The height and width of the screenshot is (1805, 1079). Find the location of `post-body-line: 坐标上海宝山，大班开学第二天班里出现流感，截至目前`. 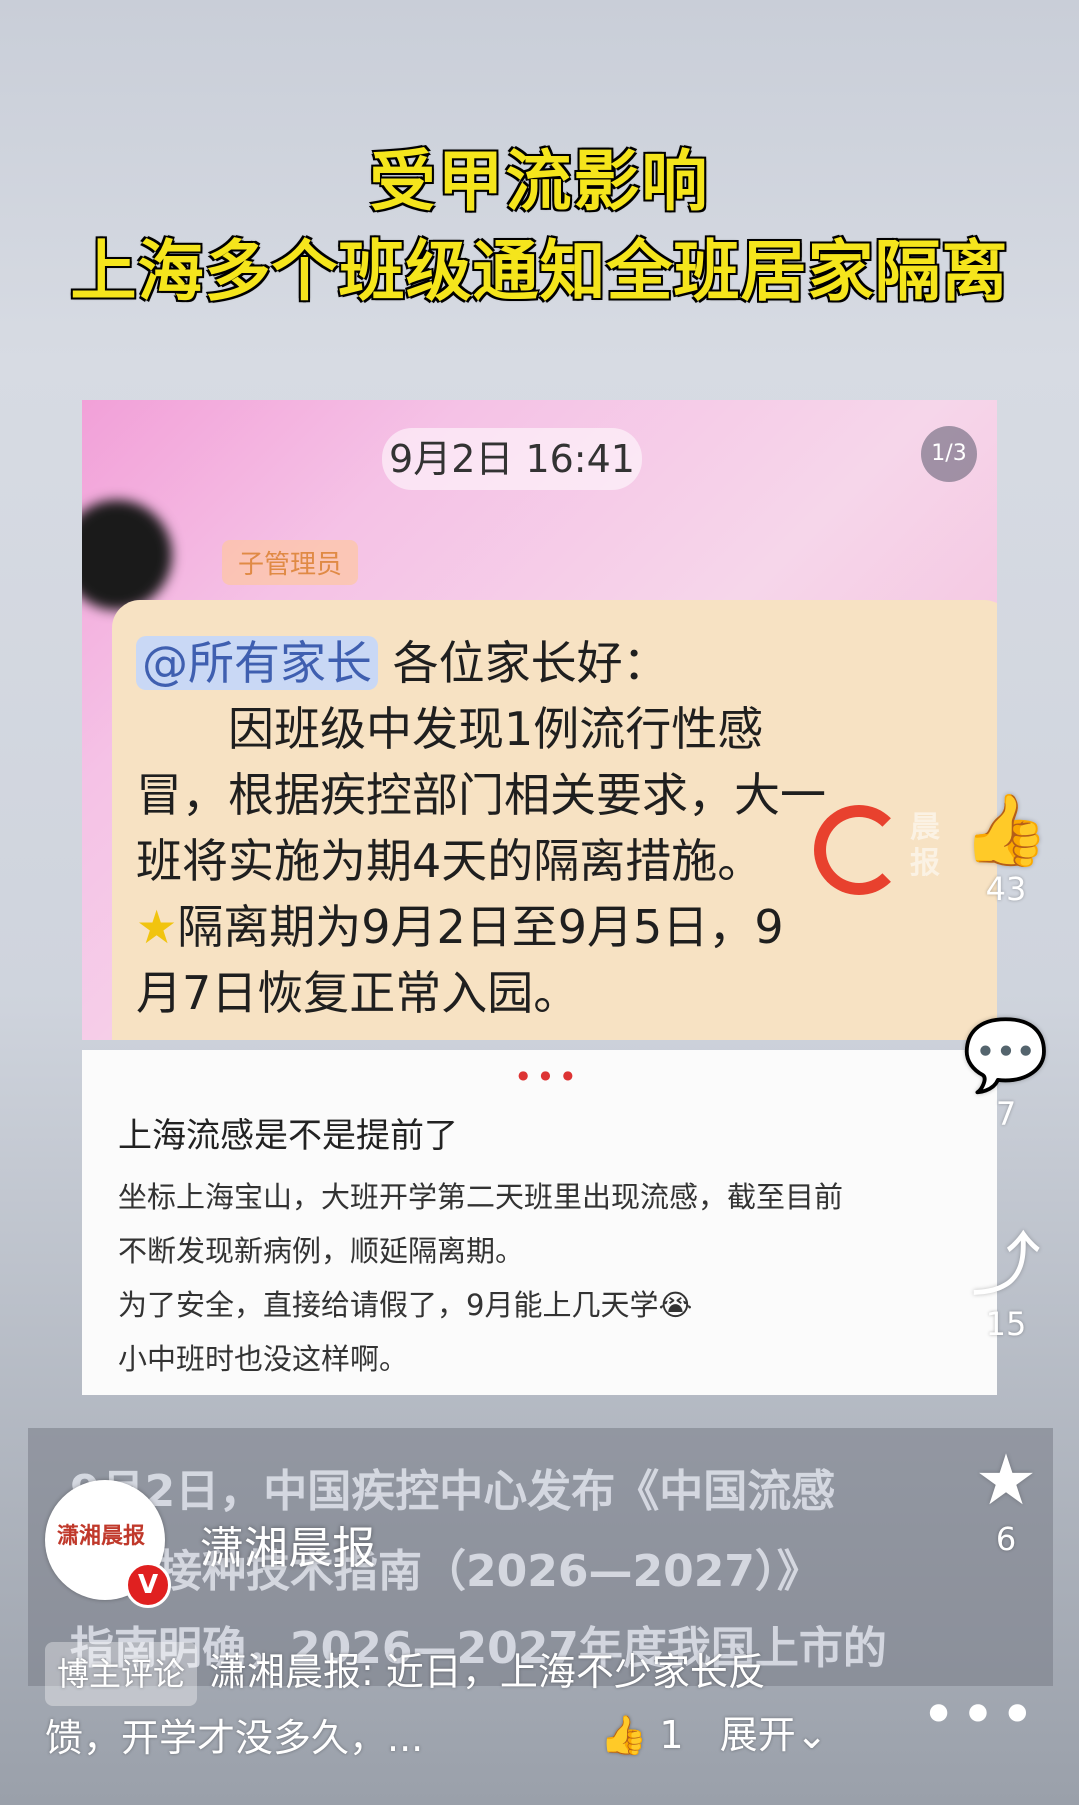

post-body-line: 坐标上海宝山，大班开学第二天班里出现流感，截至目前 is located at coordinates (481, 1197).